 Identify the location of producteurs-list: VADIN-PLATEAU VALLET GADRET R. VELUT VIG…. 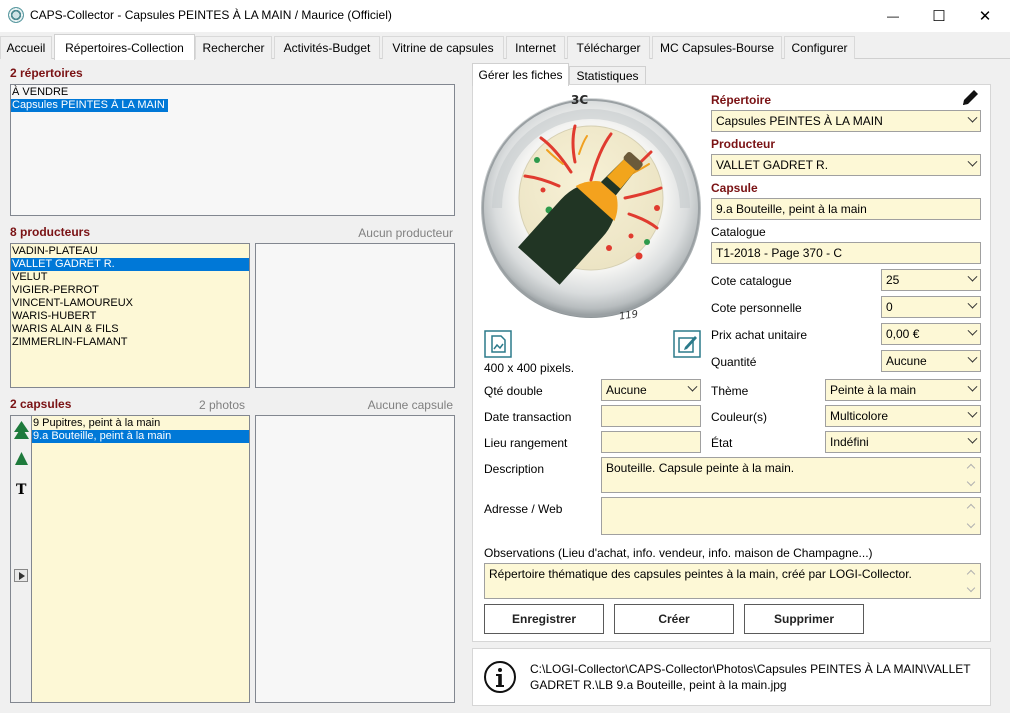
(130, 315).